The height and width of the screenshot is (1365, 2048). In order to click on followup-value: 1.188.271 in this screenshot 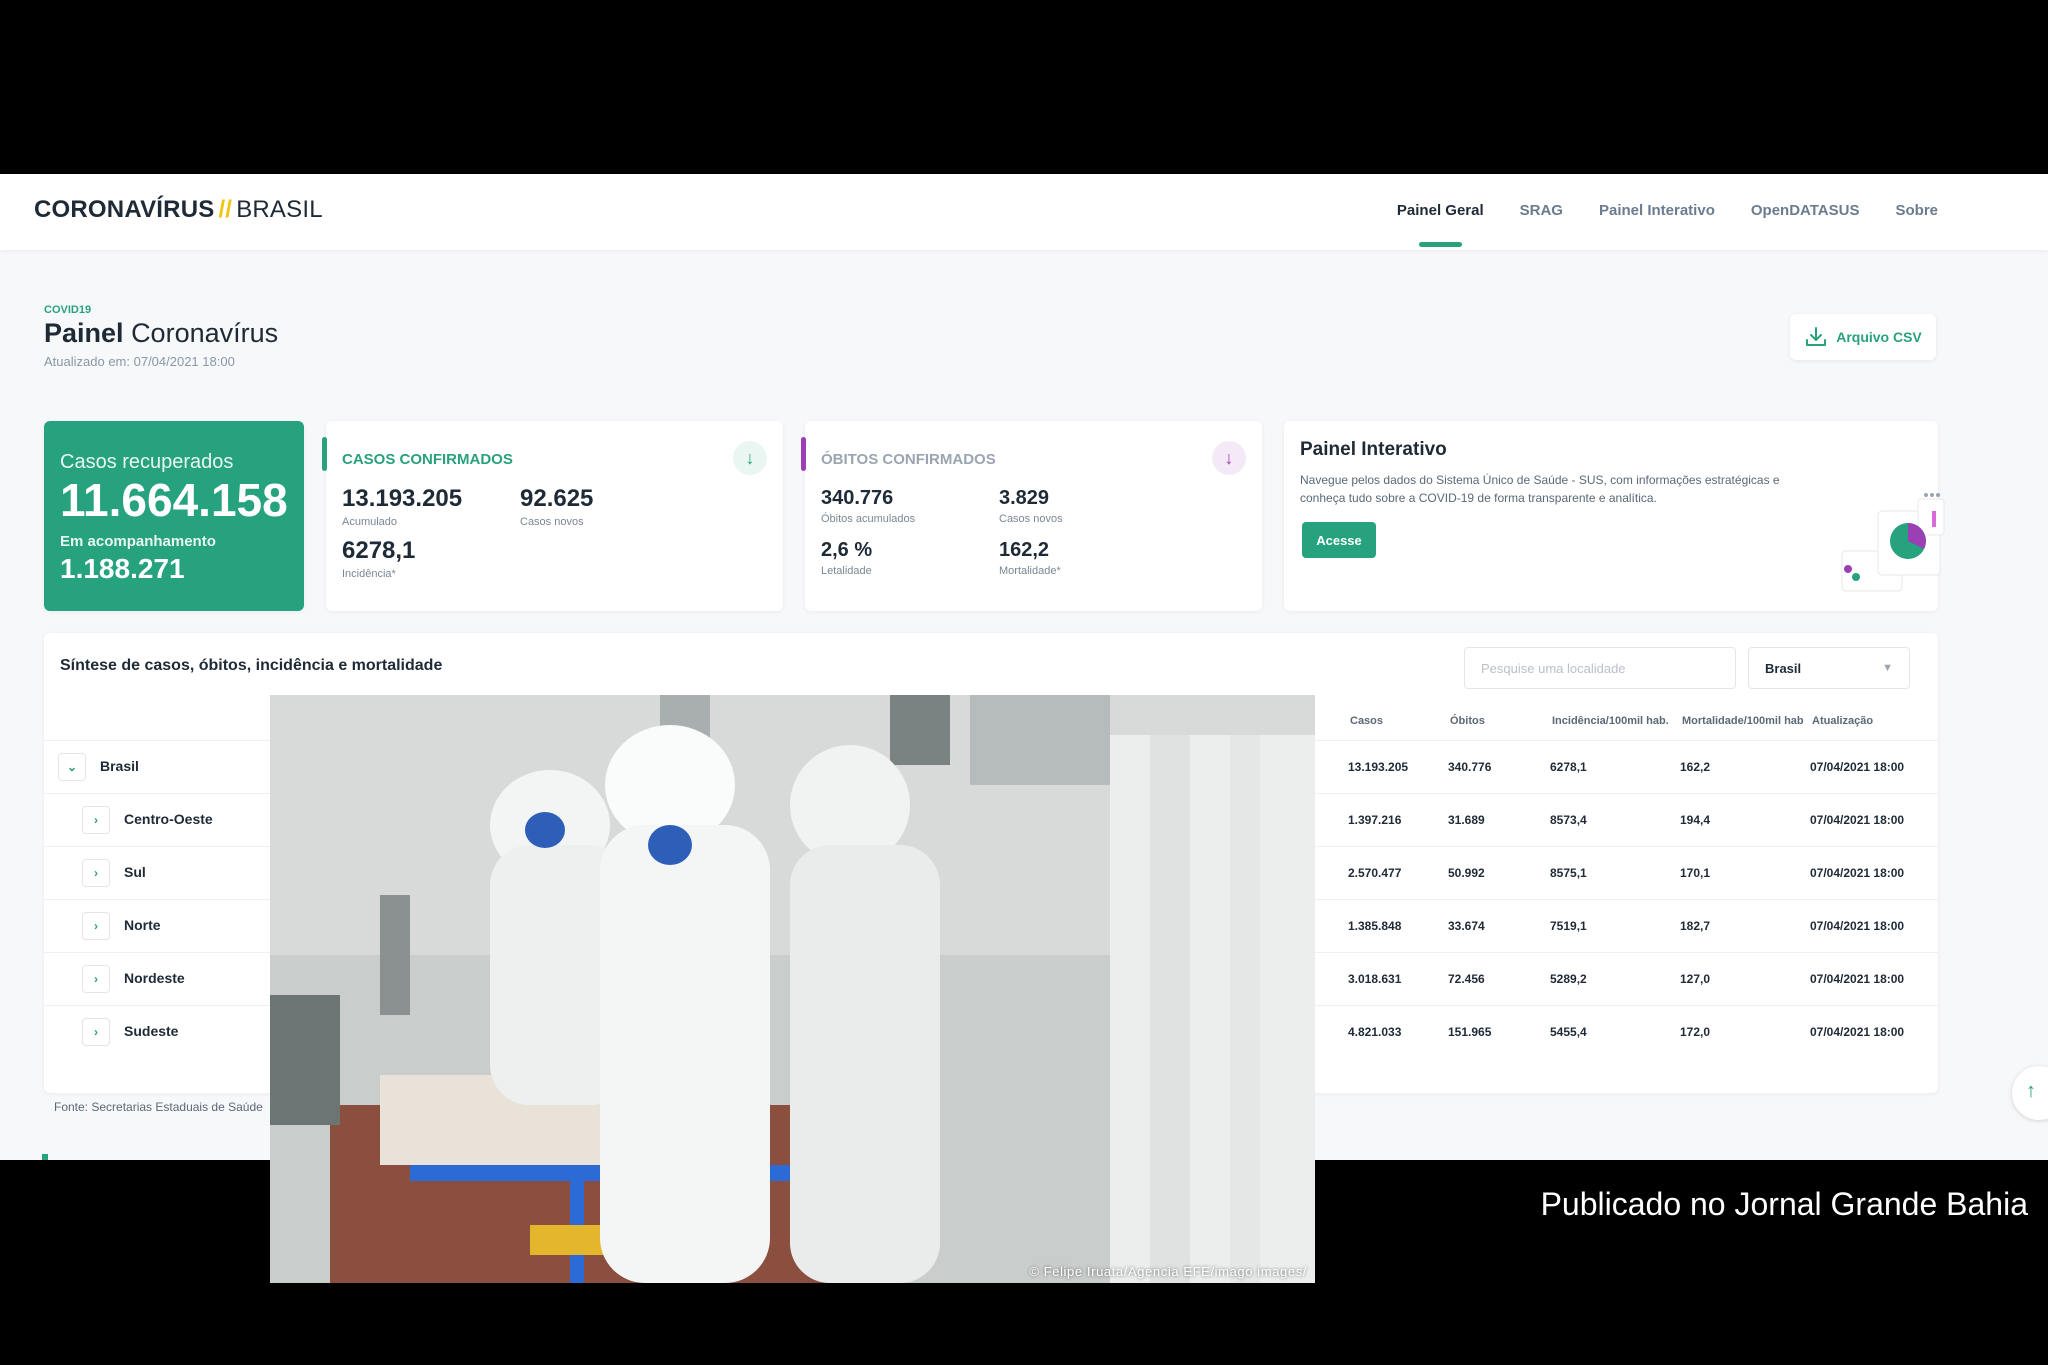, I will do `click(122, 568)`.